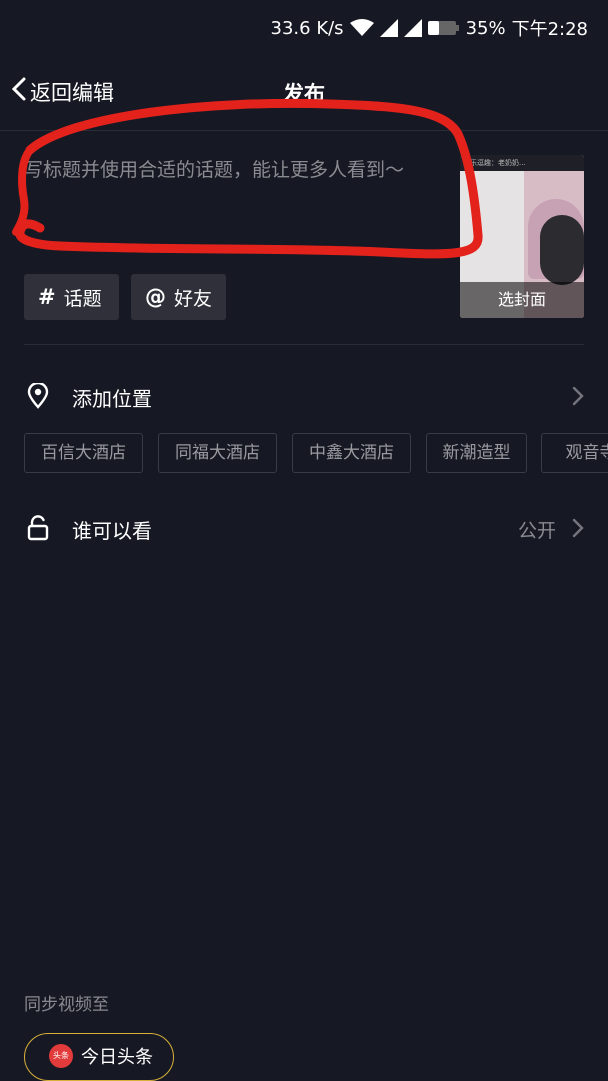 The width and height of the screenshot is (608, 1081). What do you see at coordinates (117, 1057) in the screenshot?
I see `sync-target-label: 今日头条` at bounding box center [117, 1057].